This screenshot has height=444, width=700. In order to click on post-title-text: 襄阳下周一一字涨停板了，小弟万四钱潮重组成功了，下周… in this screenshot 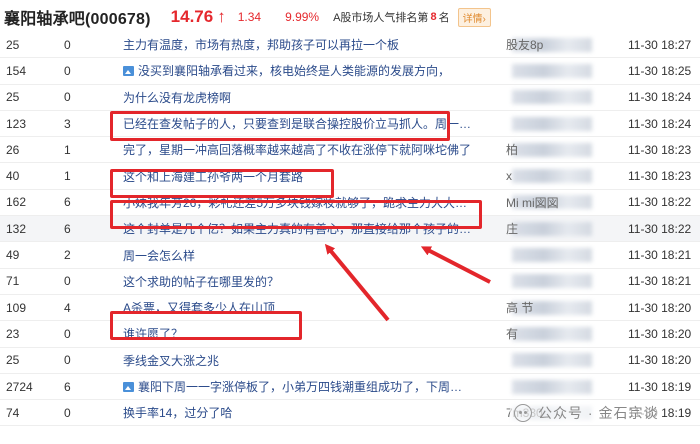, I will do `click(300, 387)`.